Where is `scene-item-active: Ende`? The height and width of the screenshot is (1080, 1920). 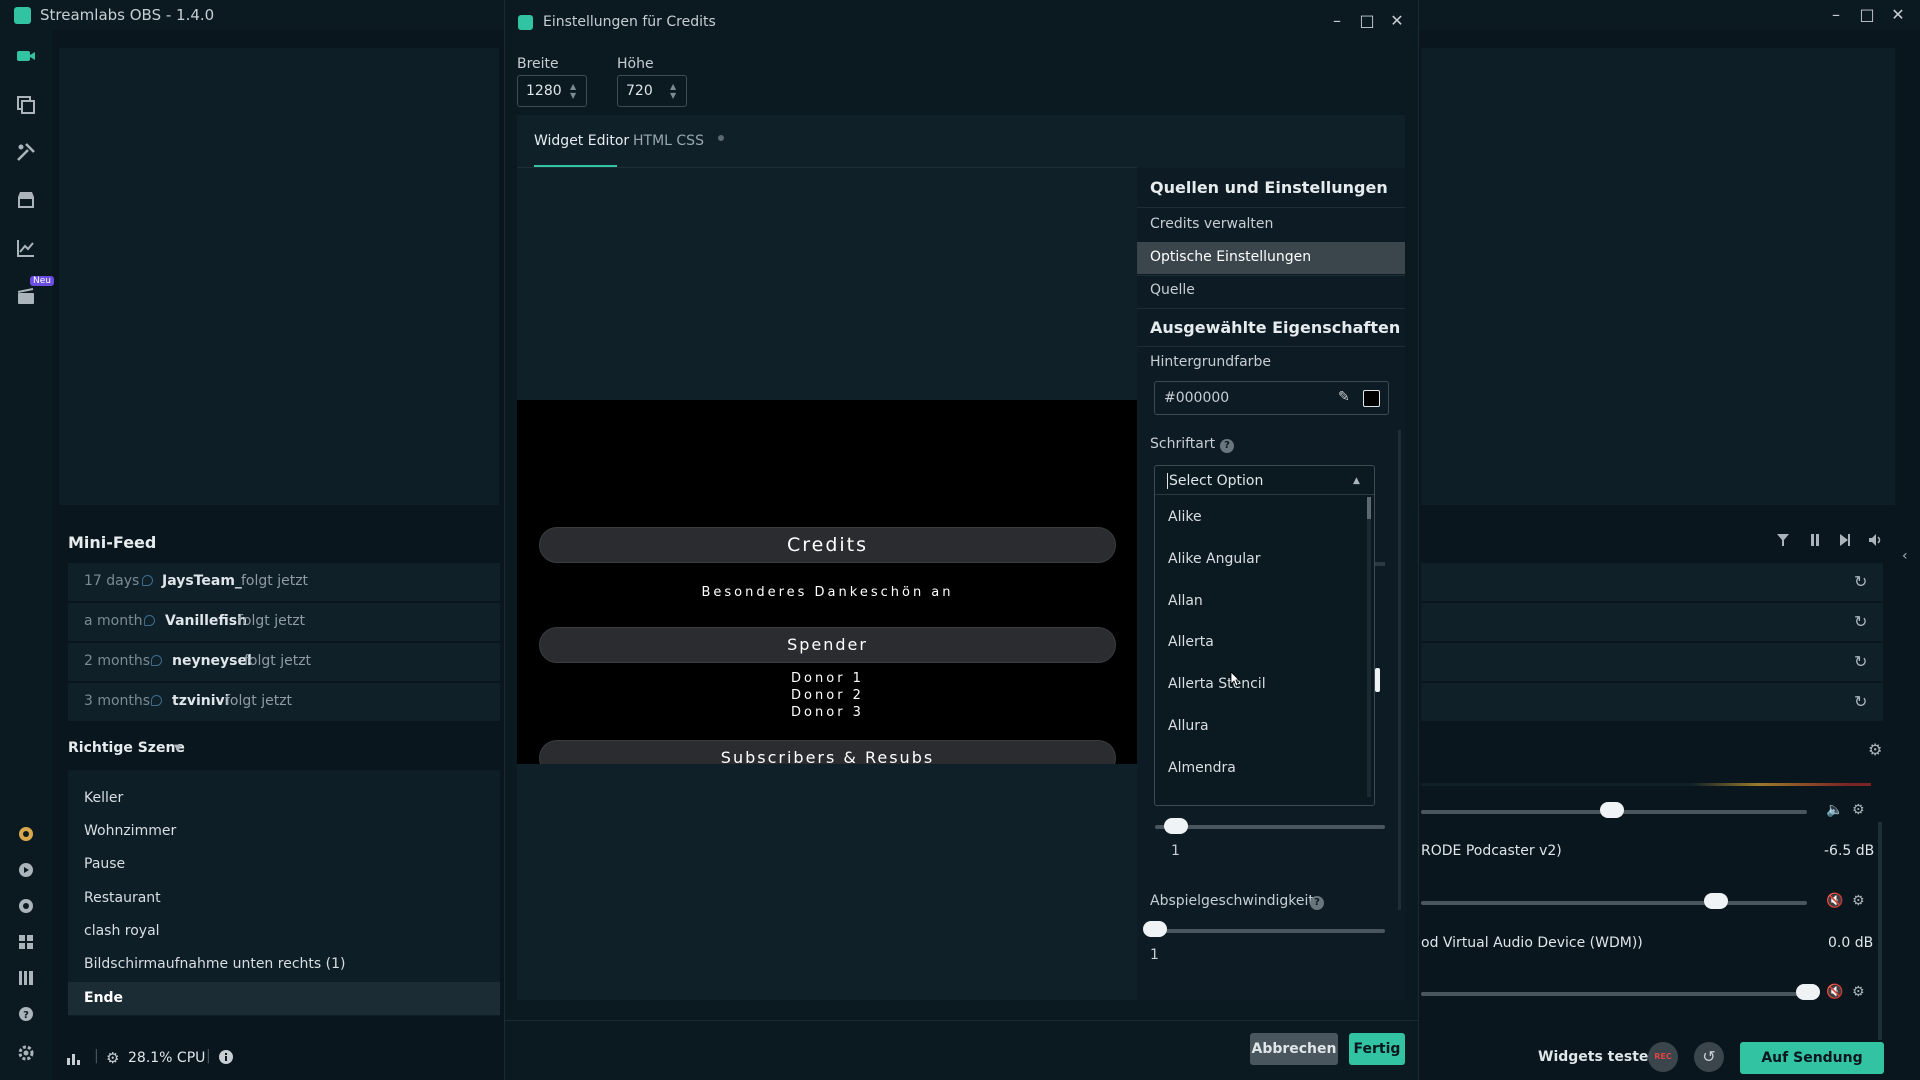 scene-item-active: Ende is located at coordinates (103, 998).